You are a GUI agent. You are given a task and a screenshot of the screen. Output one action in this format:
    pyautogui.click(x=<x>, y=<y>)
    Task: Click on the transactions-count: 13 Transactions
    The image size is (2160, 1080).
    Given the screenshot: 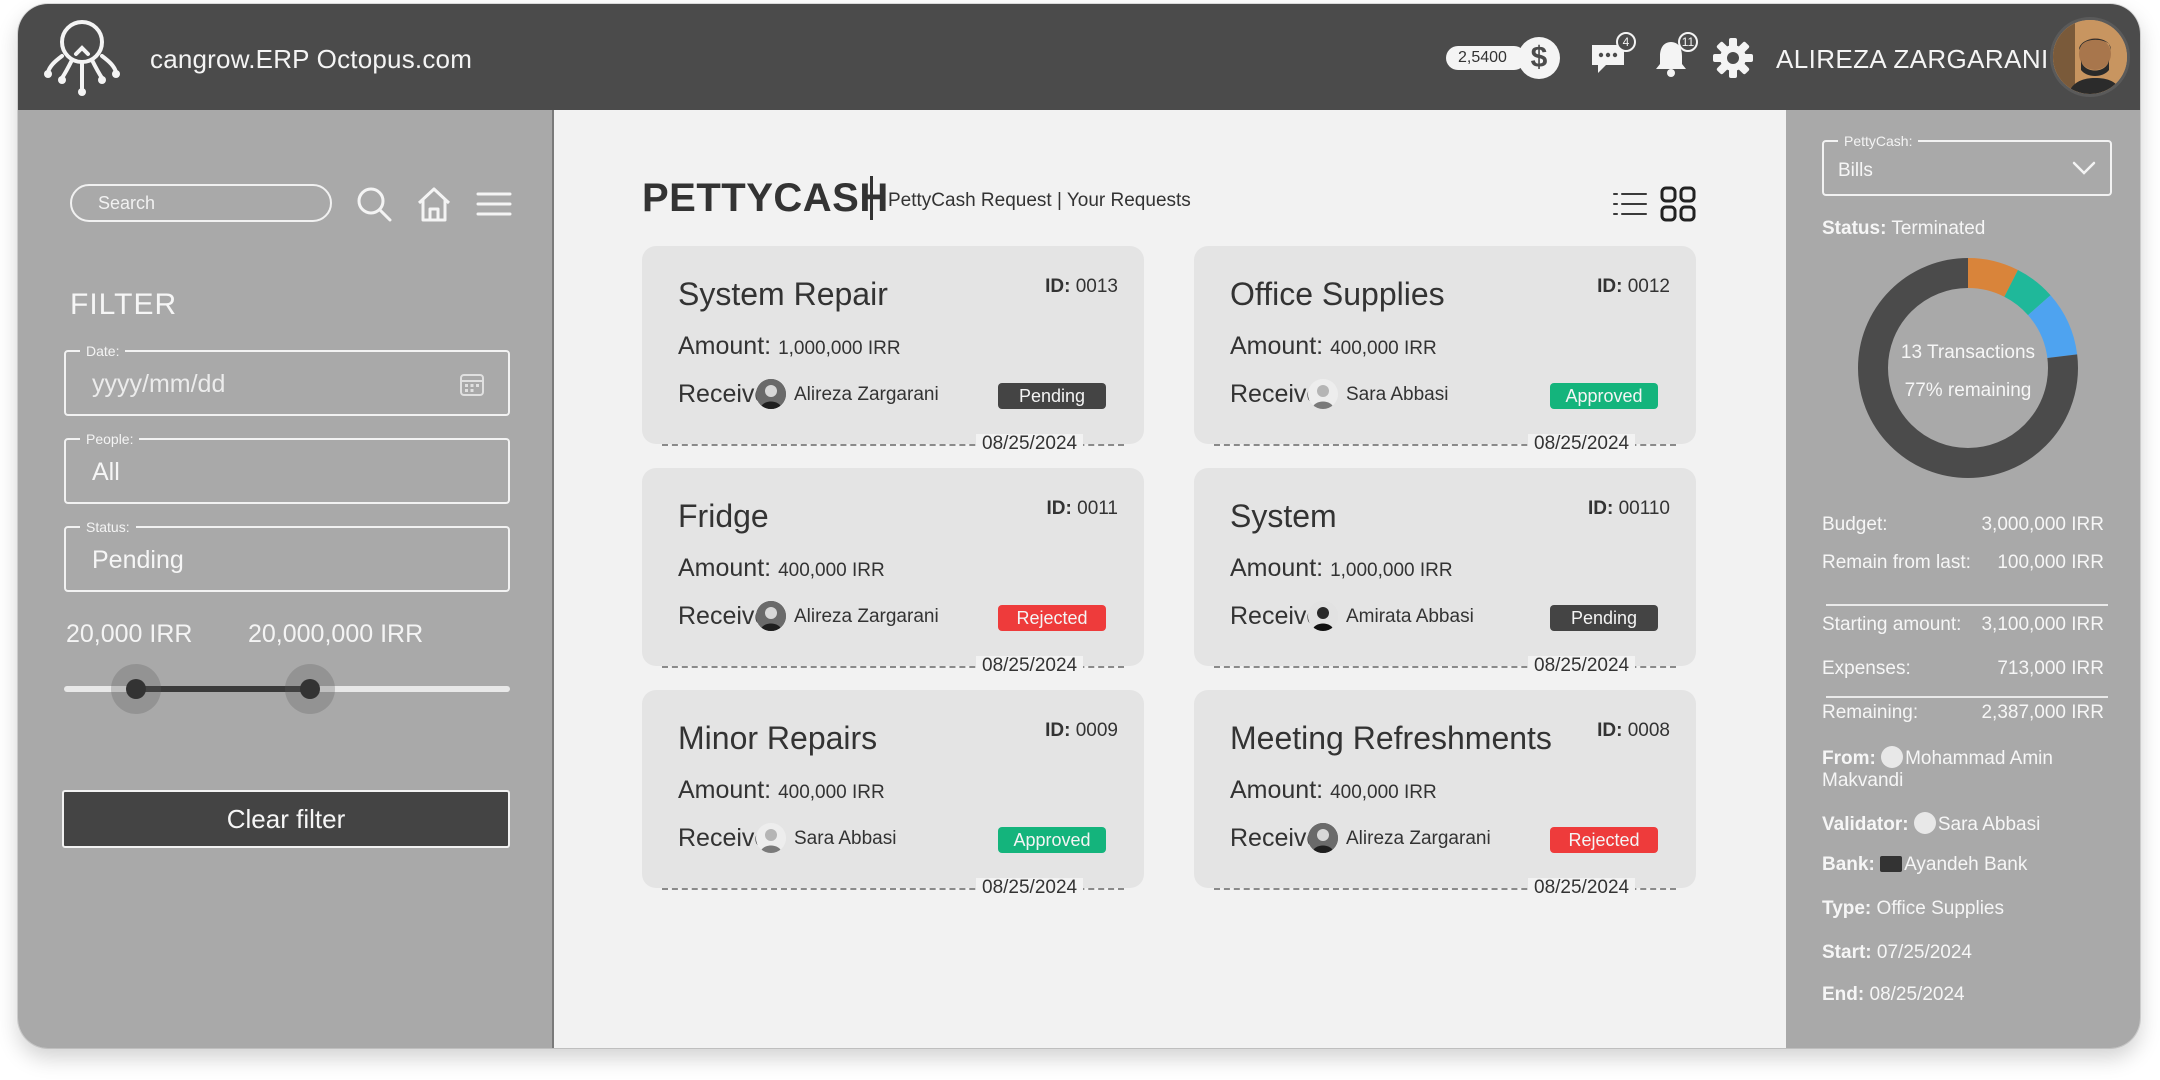 What is the action you would take?
    pyautogui.click(x=1968, y=352)
    